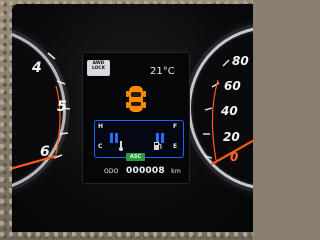 The height and width of the screenshot is (240, 320). I want to click on fuel-empty-label: E, so click(175, 146).